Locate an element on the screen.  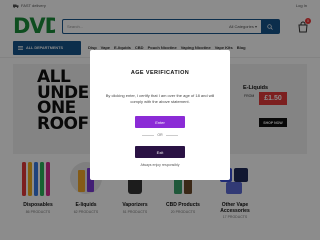
exit-button: Exit is located at coordinates (160, 152).